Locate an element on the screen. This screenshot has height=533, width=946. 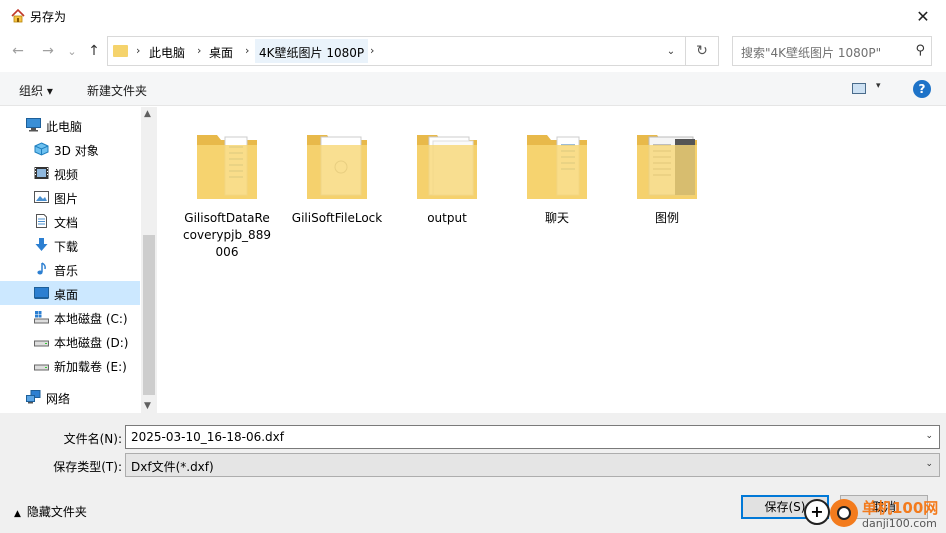
download-icon is located at coordinates (41, 244).